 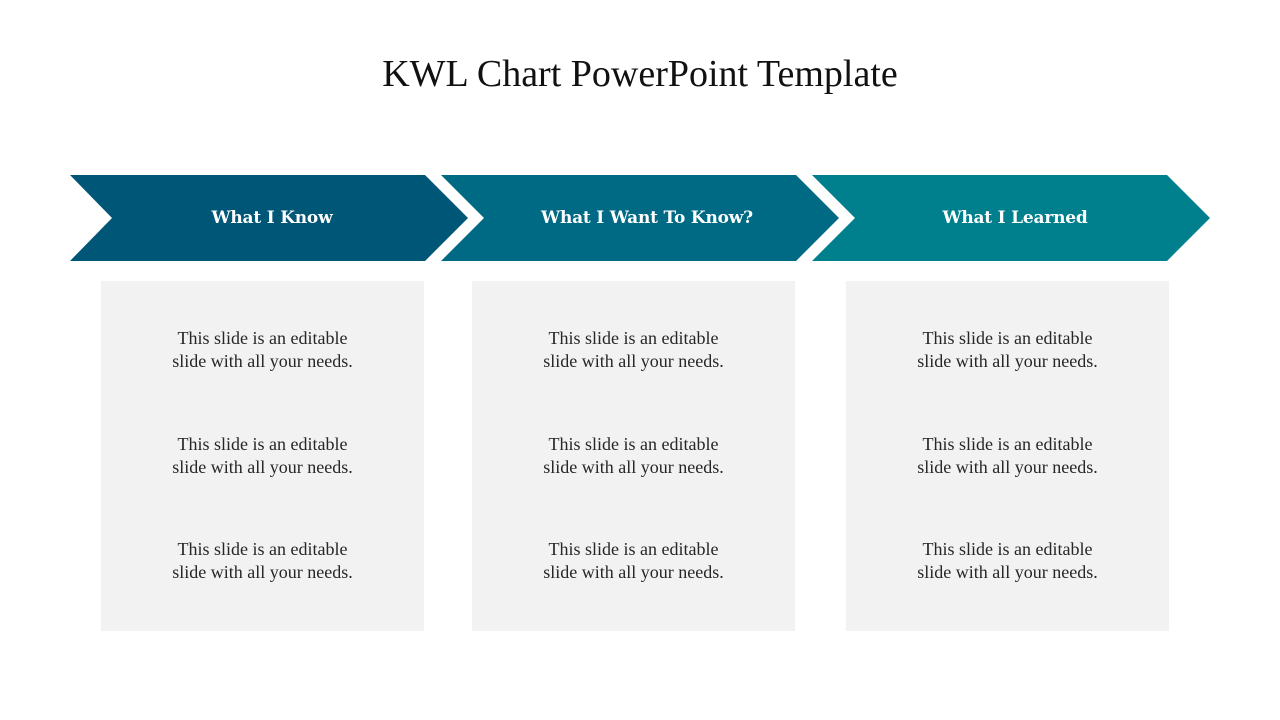 I want to click on arrow-label-know: What I Know, so click(x=272, y=218).